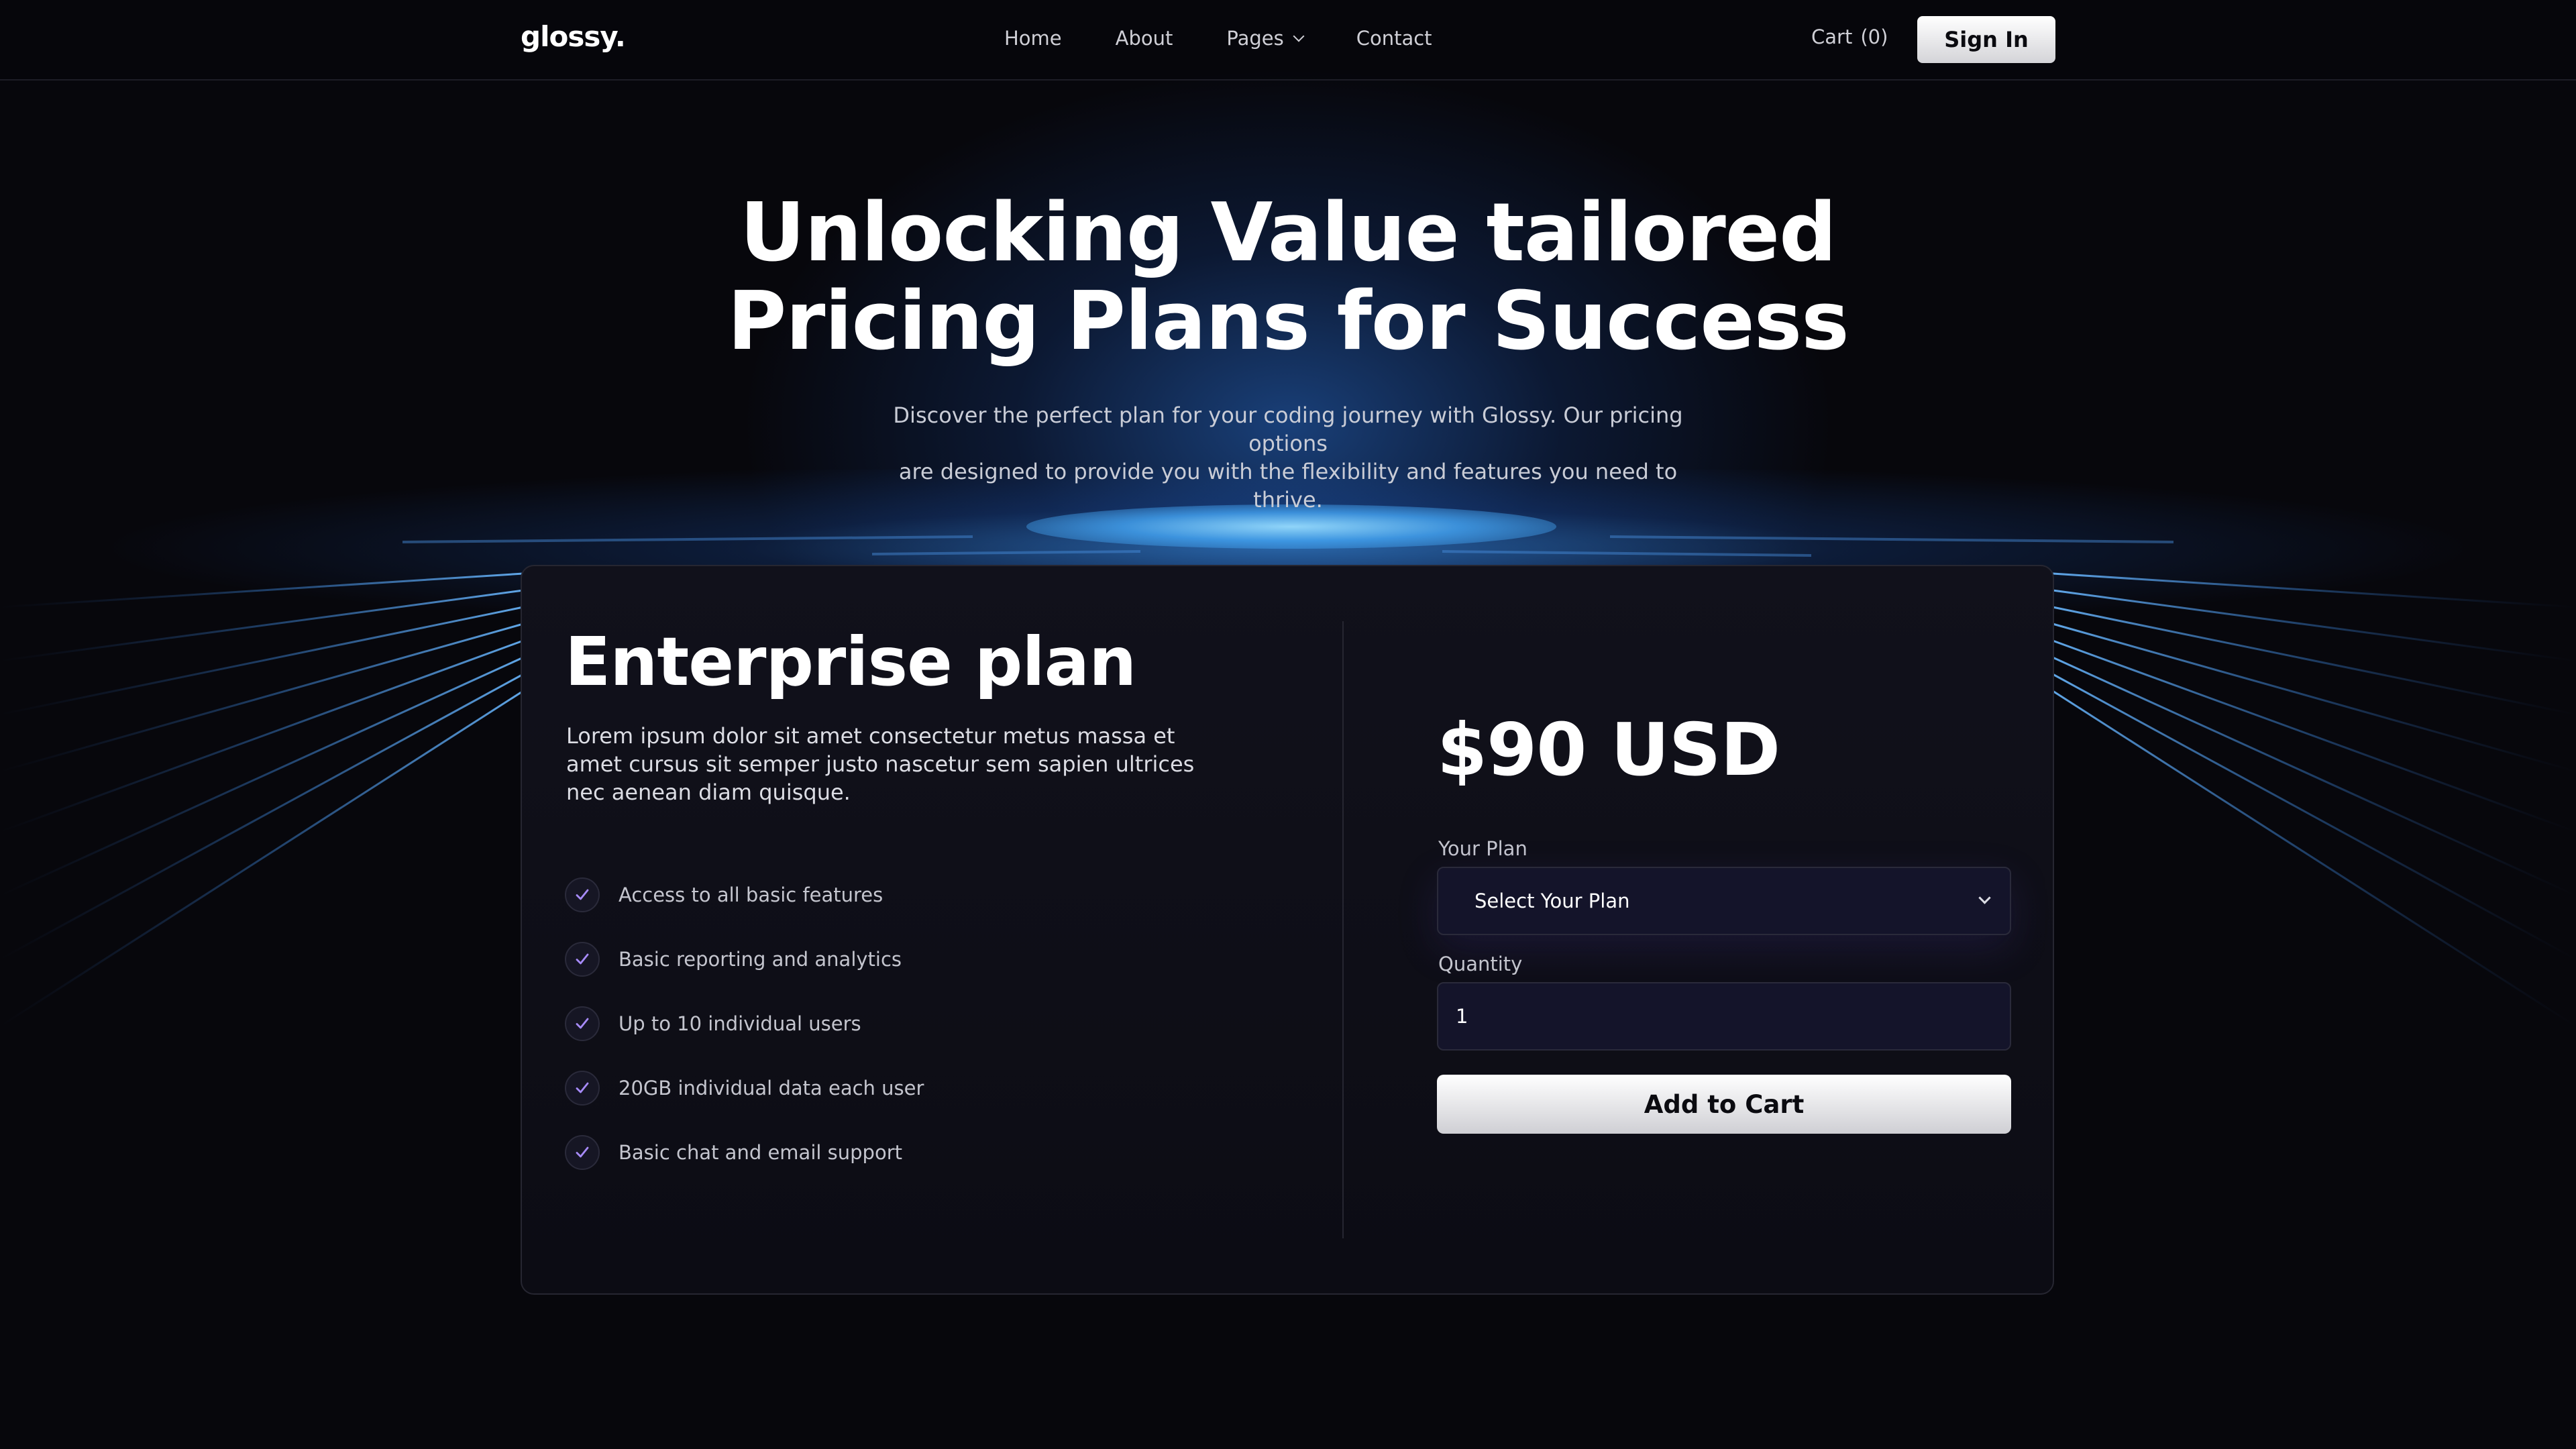  What do you see at coordinates (1343, 929) in the screenshot?
I see `card-divider` at bounding box center [1343, 929].